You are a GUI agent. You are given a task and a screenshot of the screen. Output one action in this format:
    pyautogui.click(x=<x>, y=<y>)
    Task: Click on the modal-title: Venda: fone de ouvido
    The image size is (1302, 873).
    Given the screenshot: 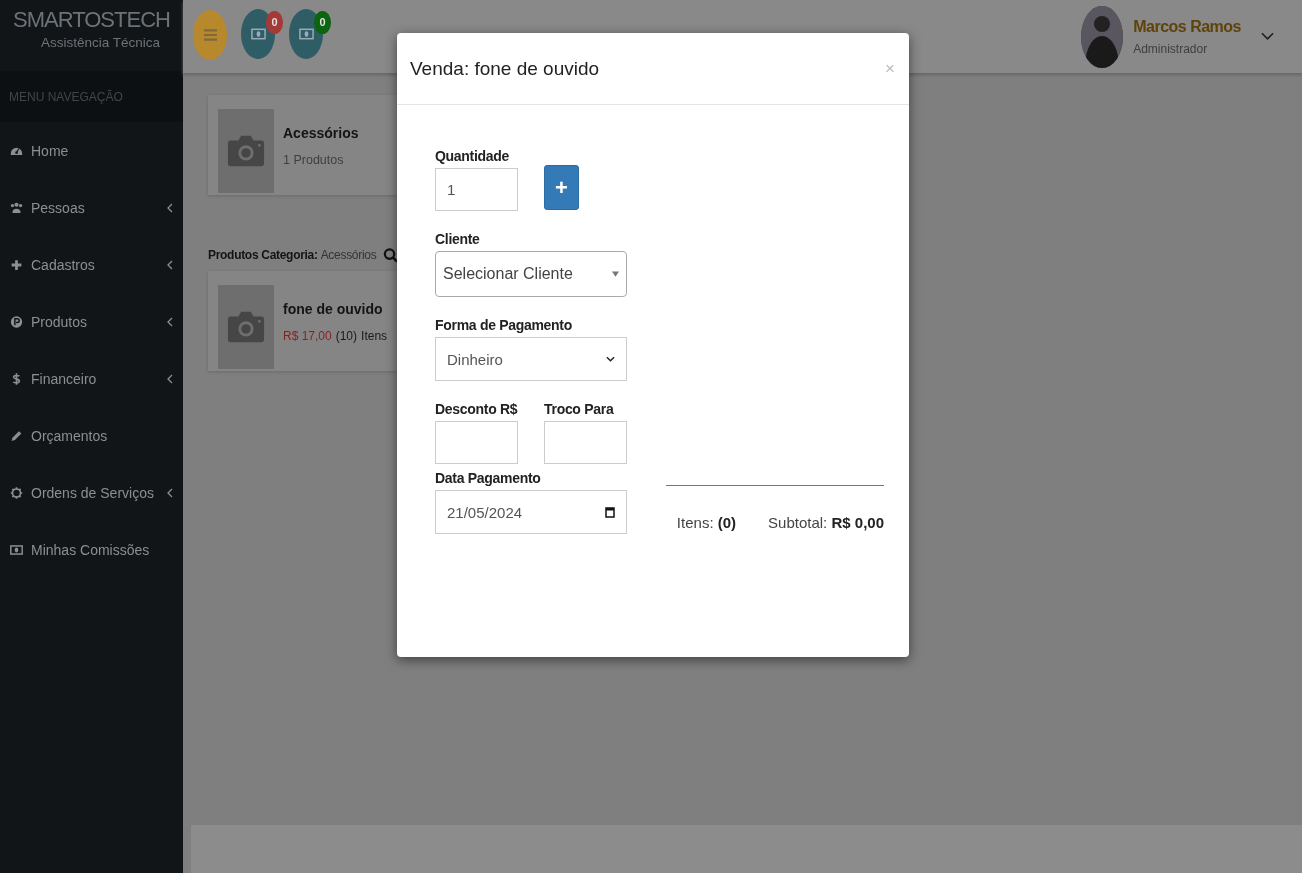 What is the action you would take?
    pyautogui.click(x=505, y=68)
    